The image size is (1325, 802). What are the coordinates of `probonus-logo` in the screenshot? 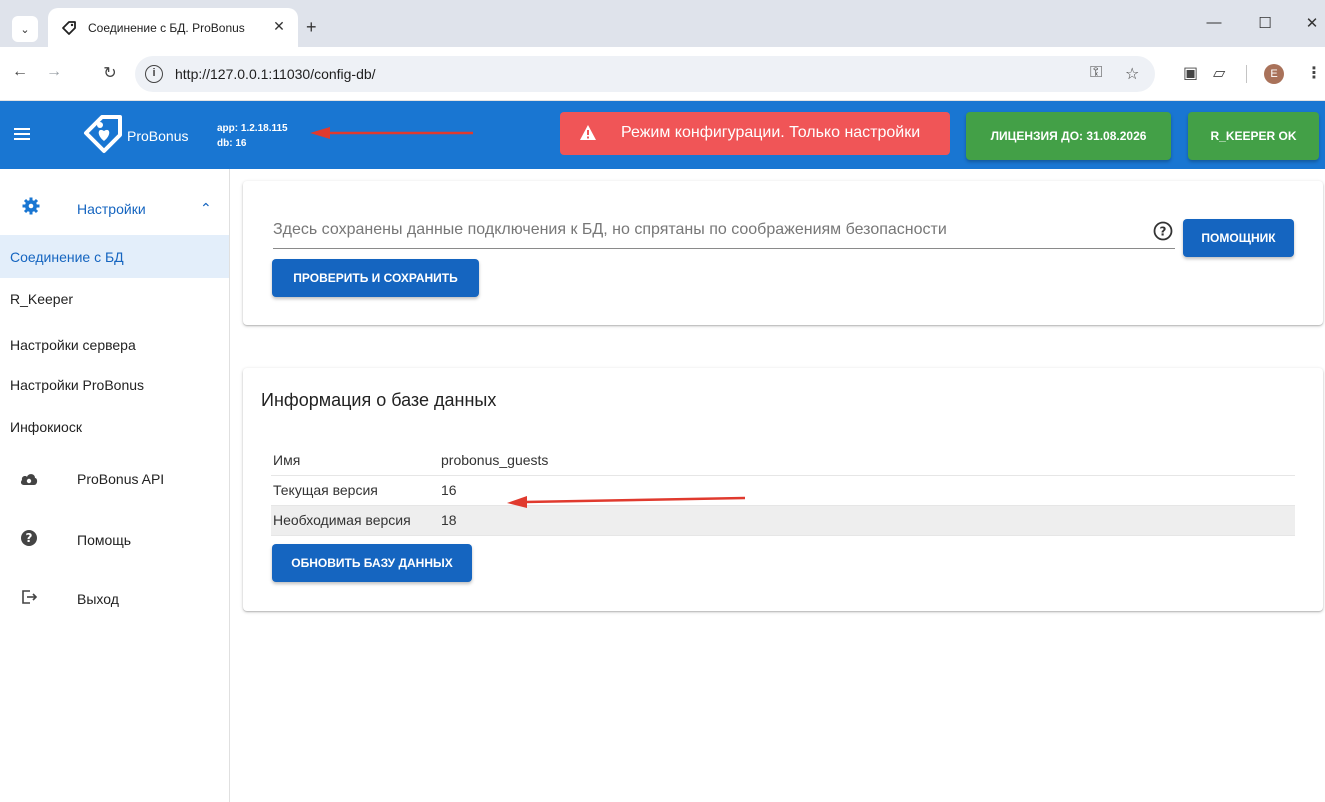 It's located at (104, 135).